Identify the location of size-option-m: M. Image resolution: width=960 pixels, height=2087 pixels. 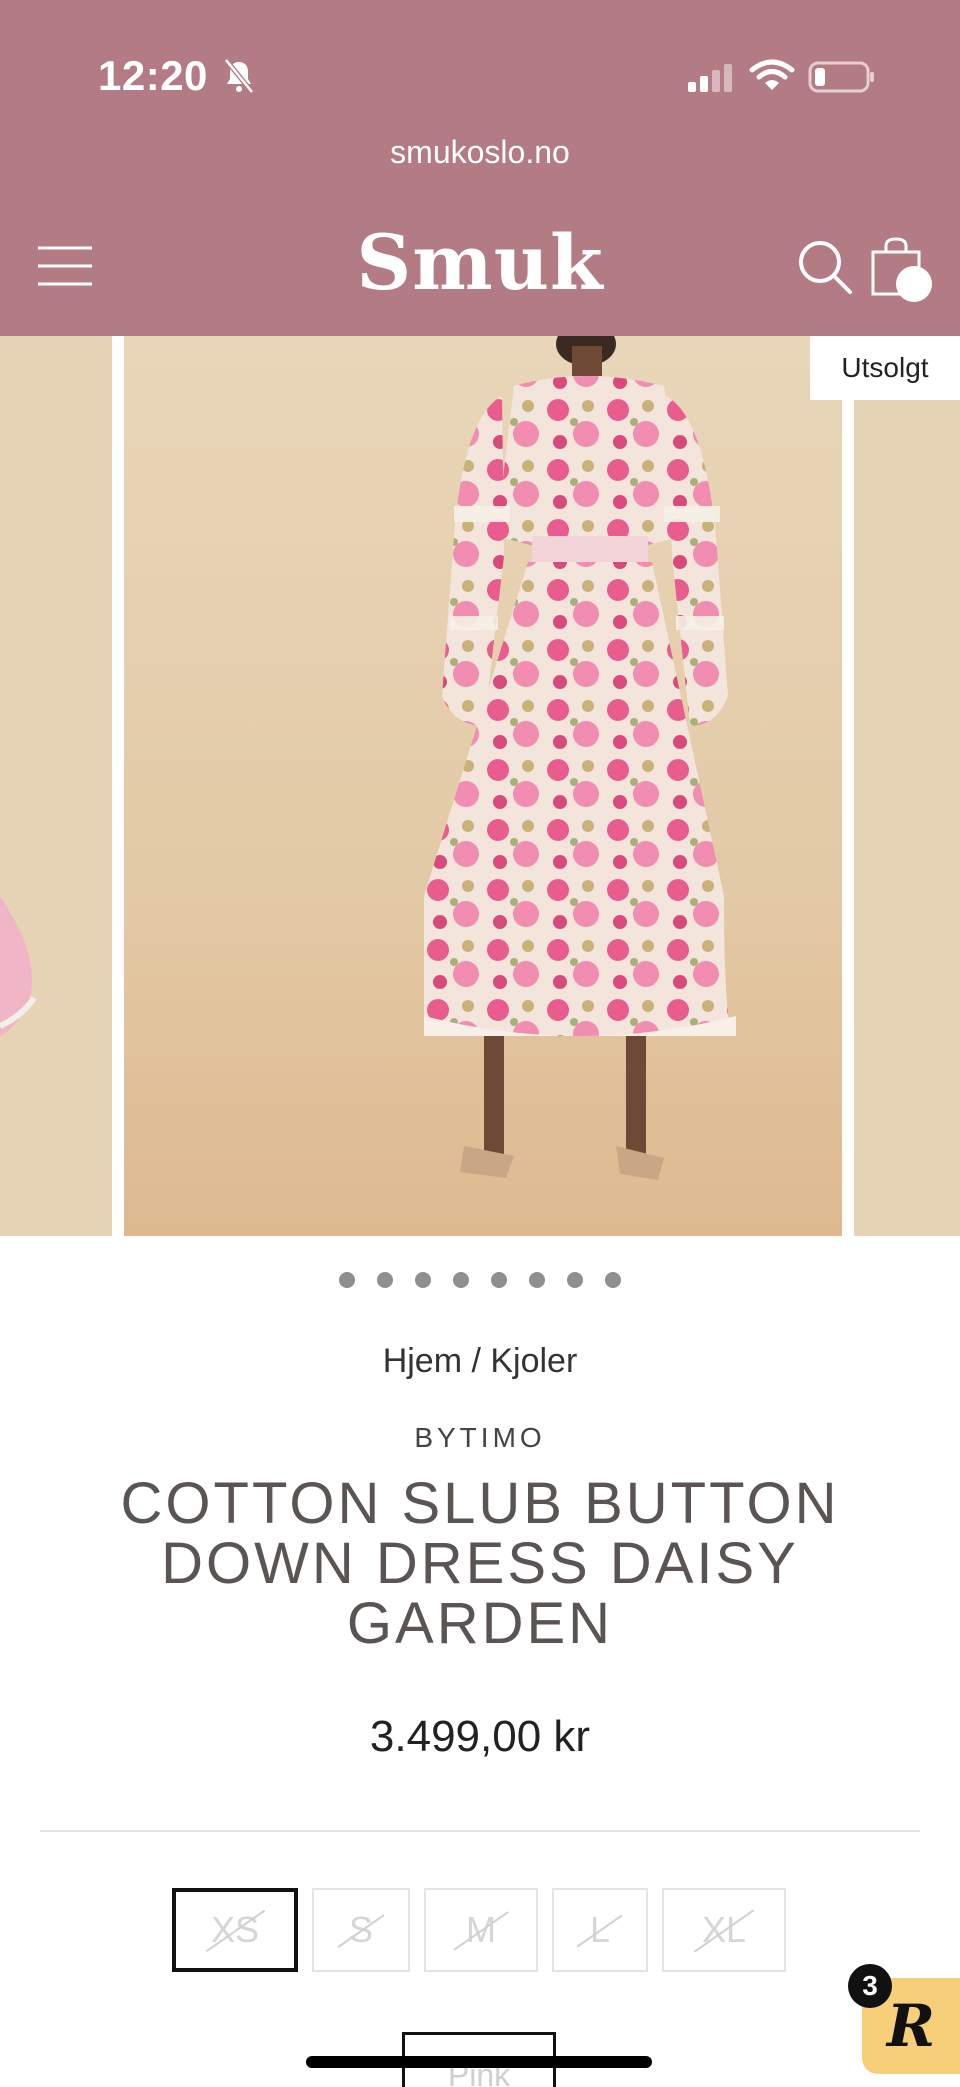
(481, 1930).